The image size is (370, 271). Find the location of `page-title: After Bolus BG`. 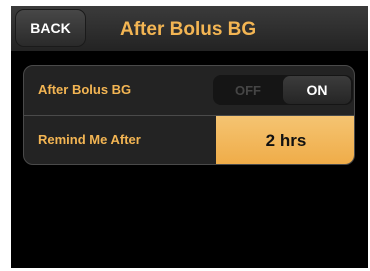

page-title: After Bolus BG is located at coordinates (188, 29).